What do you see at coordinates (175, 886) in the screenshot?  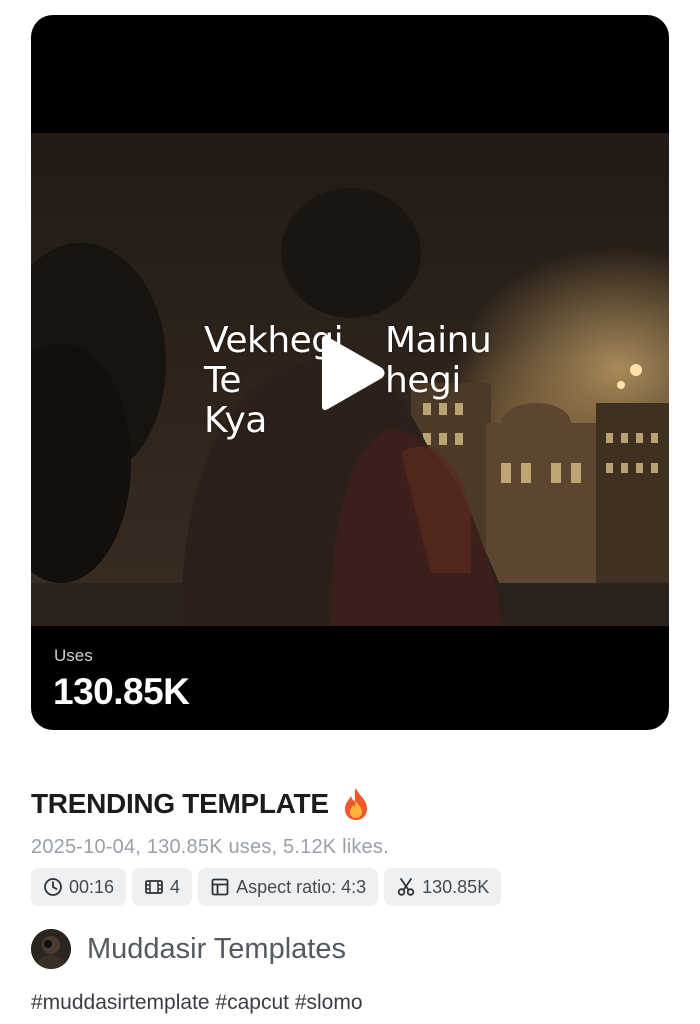 I see `clips-value: 4` at bounding box center [175, 886].